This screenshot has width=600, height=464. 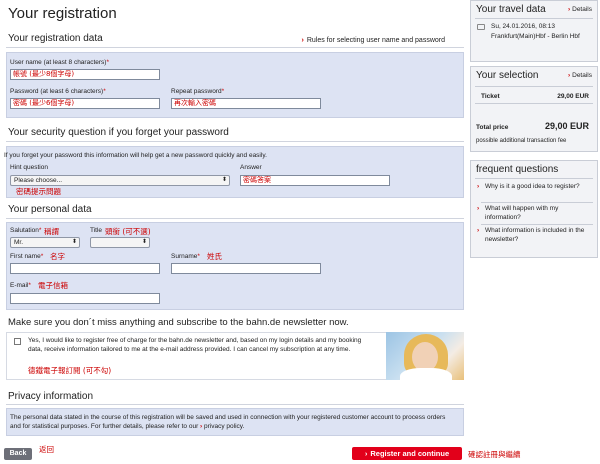 What do you see at coordinates (62, 13) in the screenshot?
I see `page-title: Your registration` at bounding box center [62, 13].